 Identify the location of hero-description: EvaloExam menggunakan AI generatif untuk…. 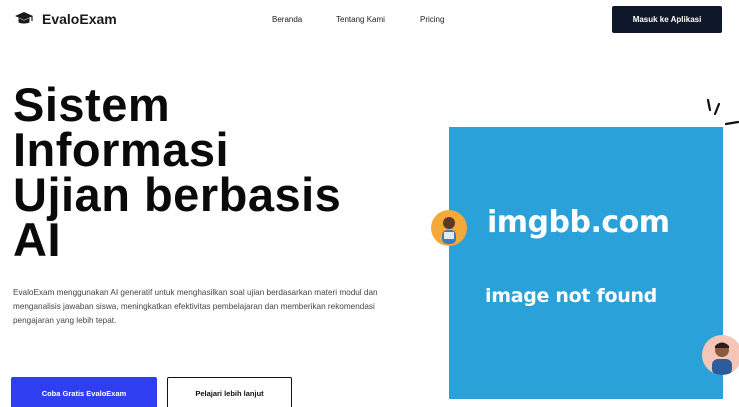
(195, 306).